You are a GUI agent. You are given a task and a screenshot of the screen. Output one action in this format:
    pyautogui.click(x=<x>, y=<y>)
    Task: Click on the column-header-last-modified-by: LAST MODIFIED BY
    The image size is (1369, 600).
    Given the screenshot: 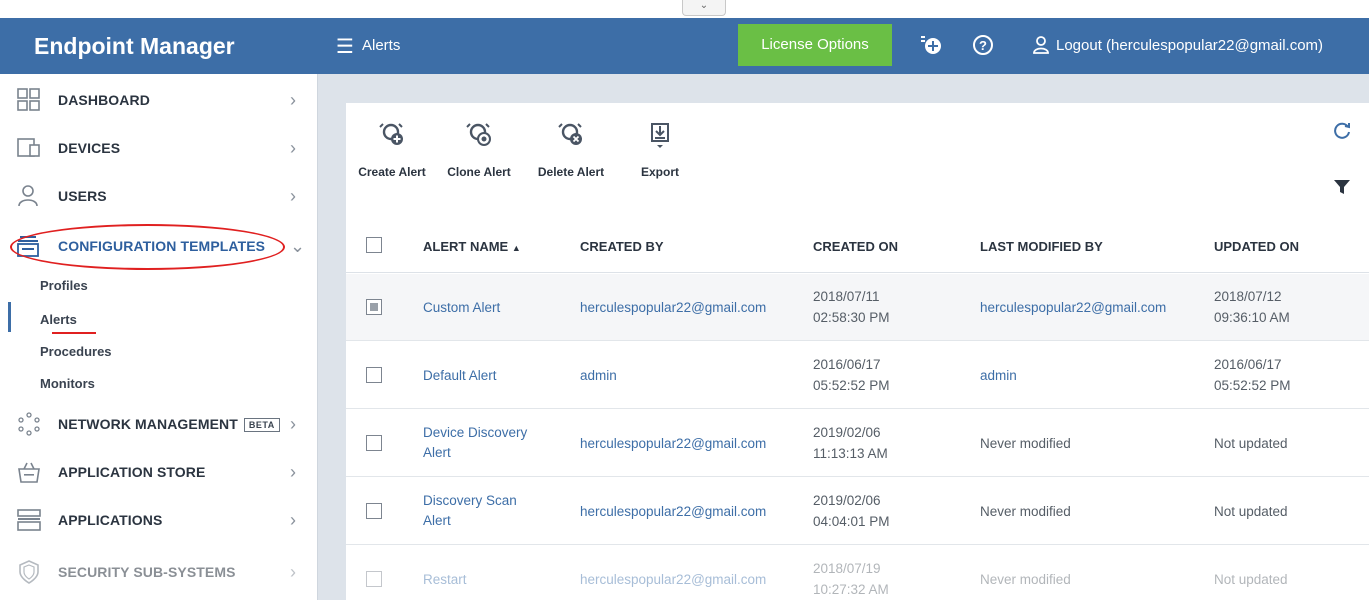 What is the action you would take?
    pyautogui.click(x=1041, y=246)
    